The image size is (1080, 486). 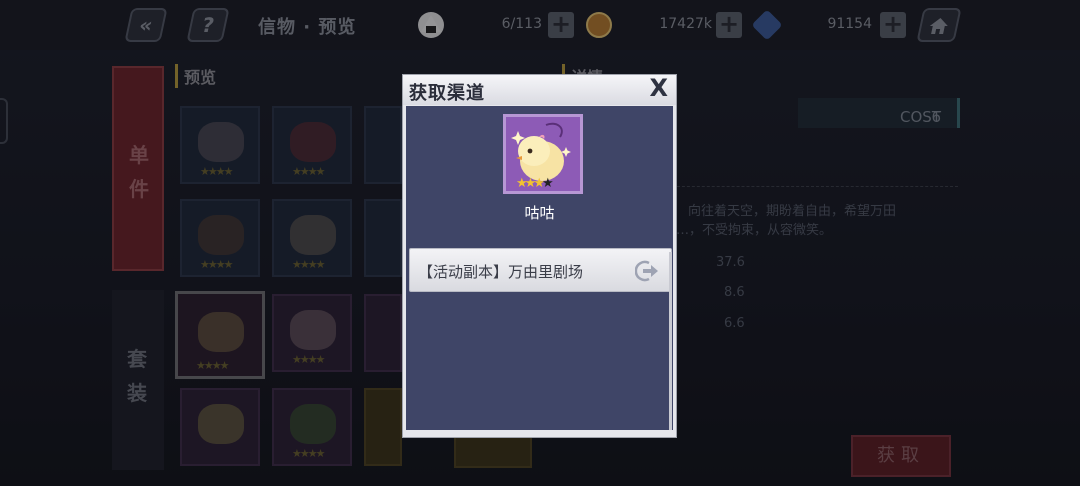 I want to click on item-icon-frame: ★★★★, so click(x=543, y=154).